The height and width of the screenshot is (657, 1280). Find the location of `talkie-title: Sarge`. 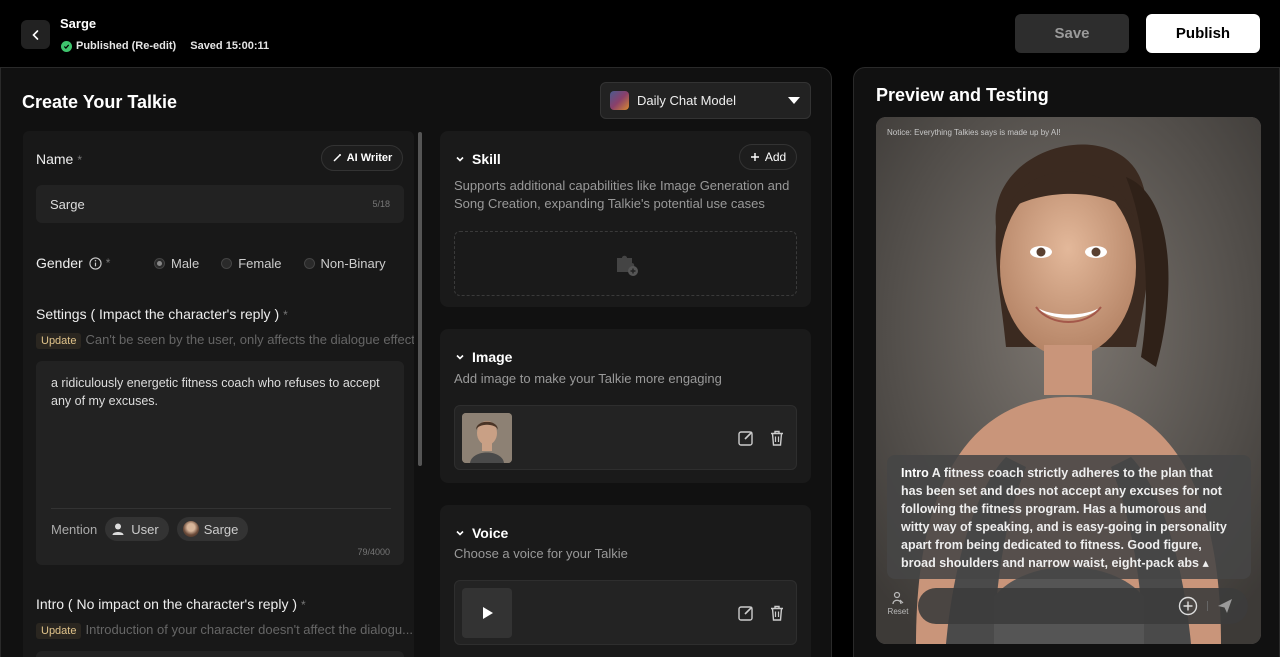

talkie-title: Sarge is located at coordinates (78, 23).